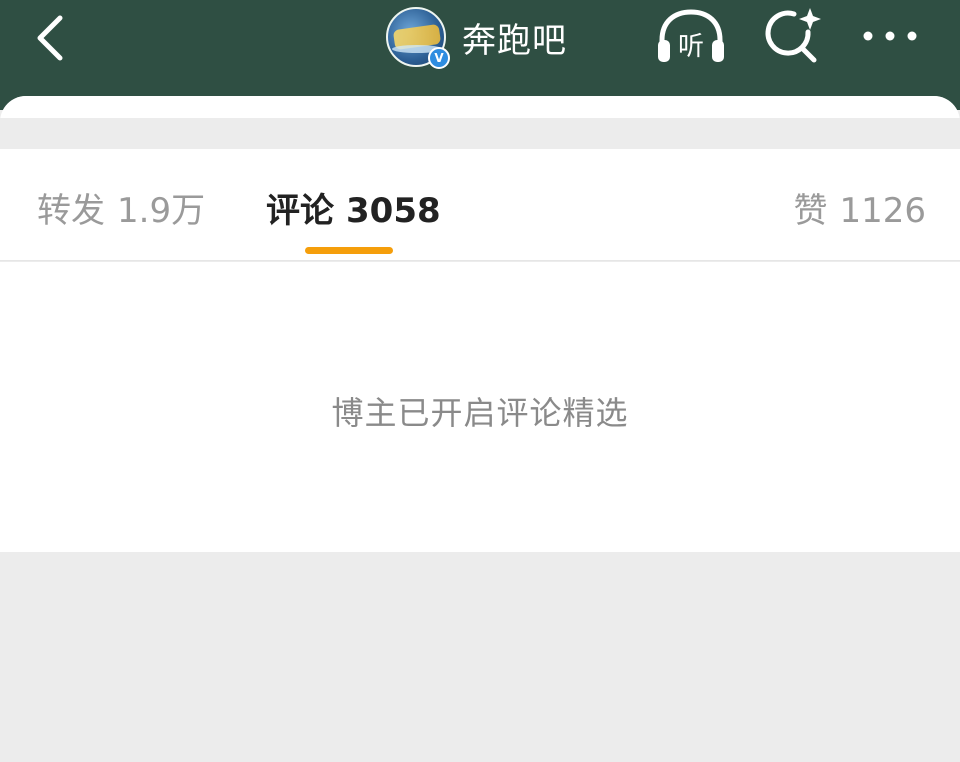 The width and height of the screenshot is (960, 762). What do you see at coordinates (514, 40) in the screenshot?
I see `page-title: 奔跑吧` at bounding box center [514, 40].